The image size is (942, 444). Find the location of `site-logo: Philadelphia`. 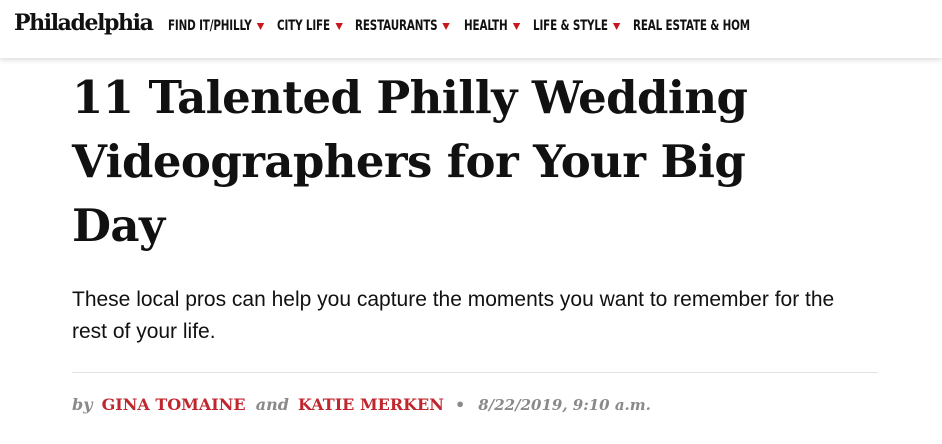

site-logo: Philadelphia is located at coordinates (84, 23).